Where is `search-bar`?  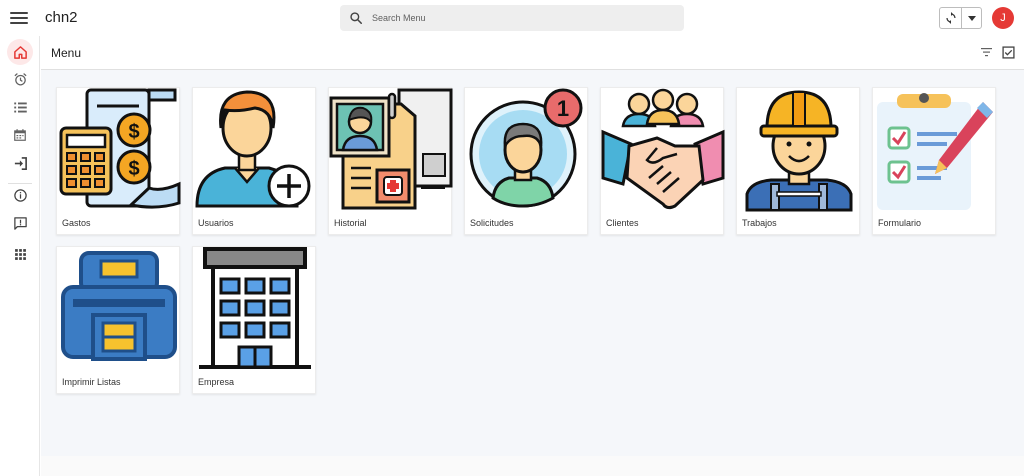
search-bar is located at coordinates (512, 18).